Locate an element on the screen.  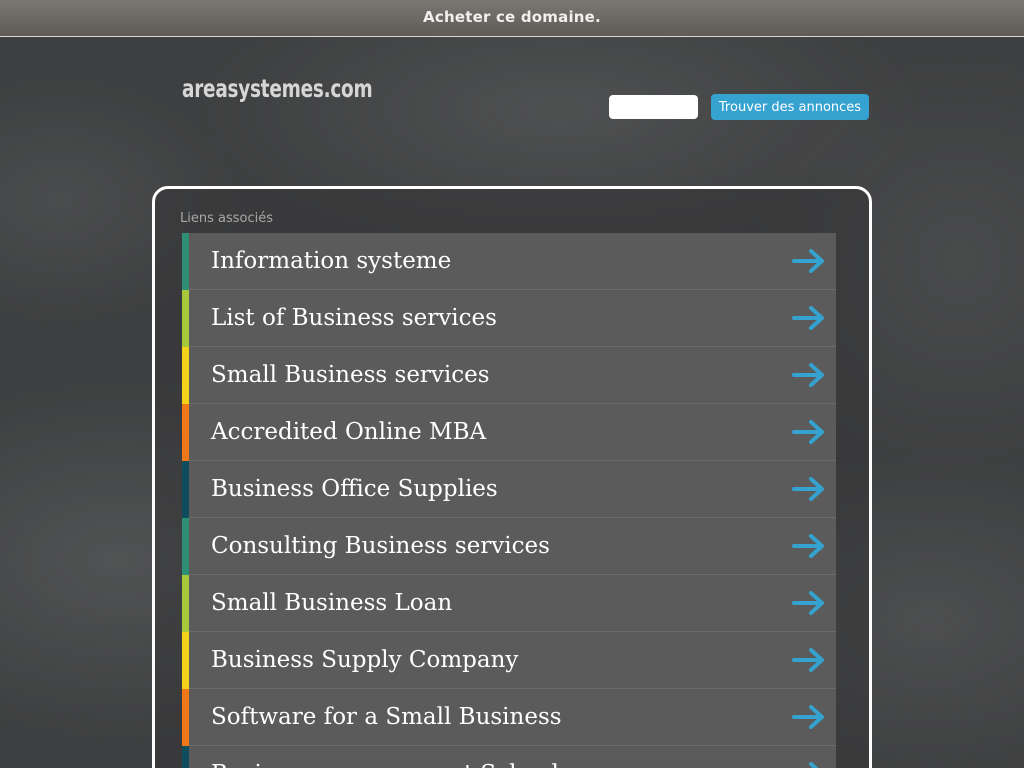
related-link-item: Business management Schools is located at coordinates (509, 757).